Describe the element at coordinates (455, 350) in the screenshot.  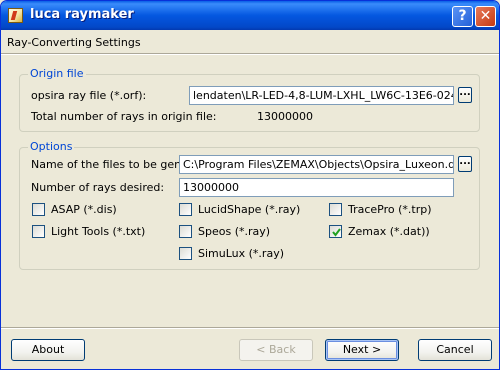
I see `cancel-button: Cancel` at that location.